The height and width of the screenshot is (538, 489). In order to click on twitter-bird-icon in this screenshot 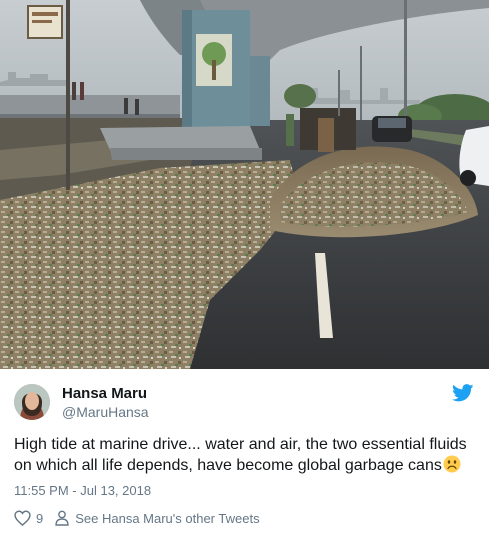, I will do `click(463, 393)`.